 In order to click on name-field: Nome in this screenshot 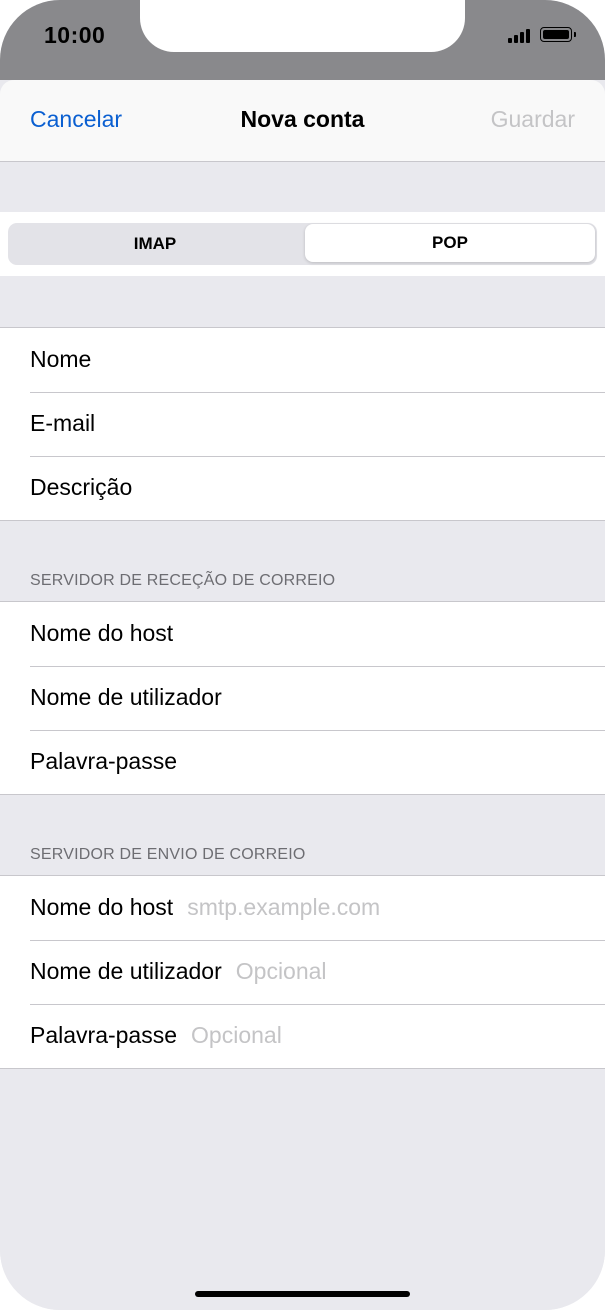, I will do `click(302, 360)`.